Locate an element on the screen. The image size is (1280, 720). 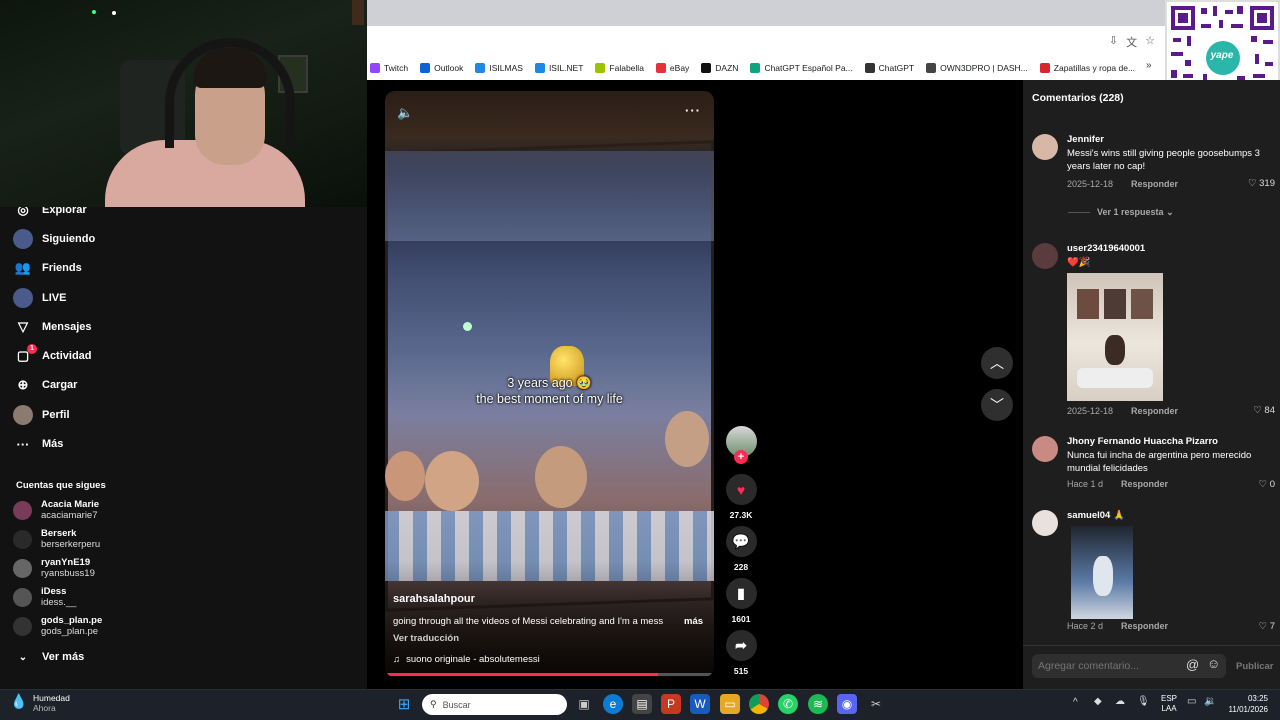
comment-like-button: ♡ 7 is located at coordinates (1267, 626).